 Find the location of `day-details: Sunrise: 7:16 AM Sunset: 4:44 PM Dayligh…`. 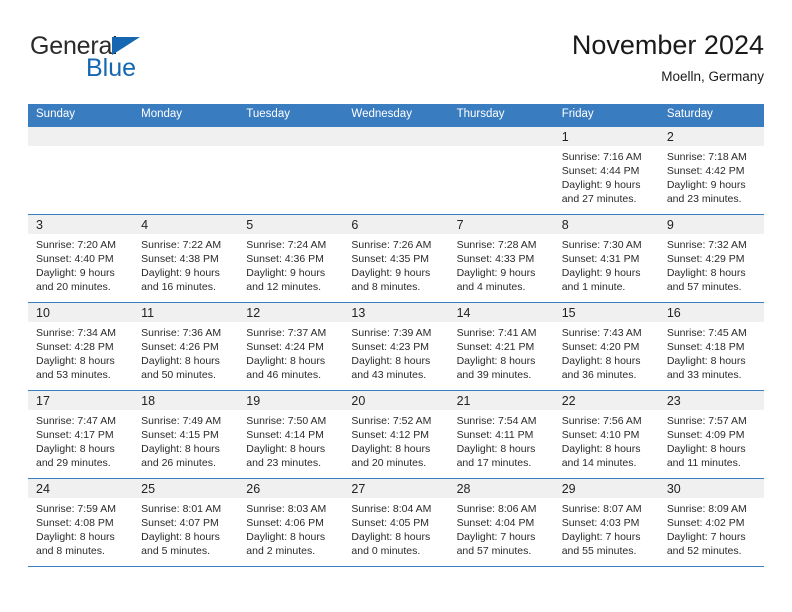

day-details: Sunrise: 7:16 AM Sunset: 4:44 PM Dayligh… is located at coordinates (606, 176).